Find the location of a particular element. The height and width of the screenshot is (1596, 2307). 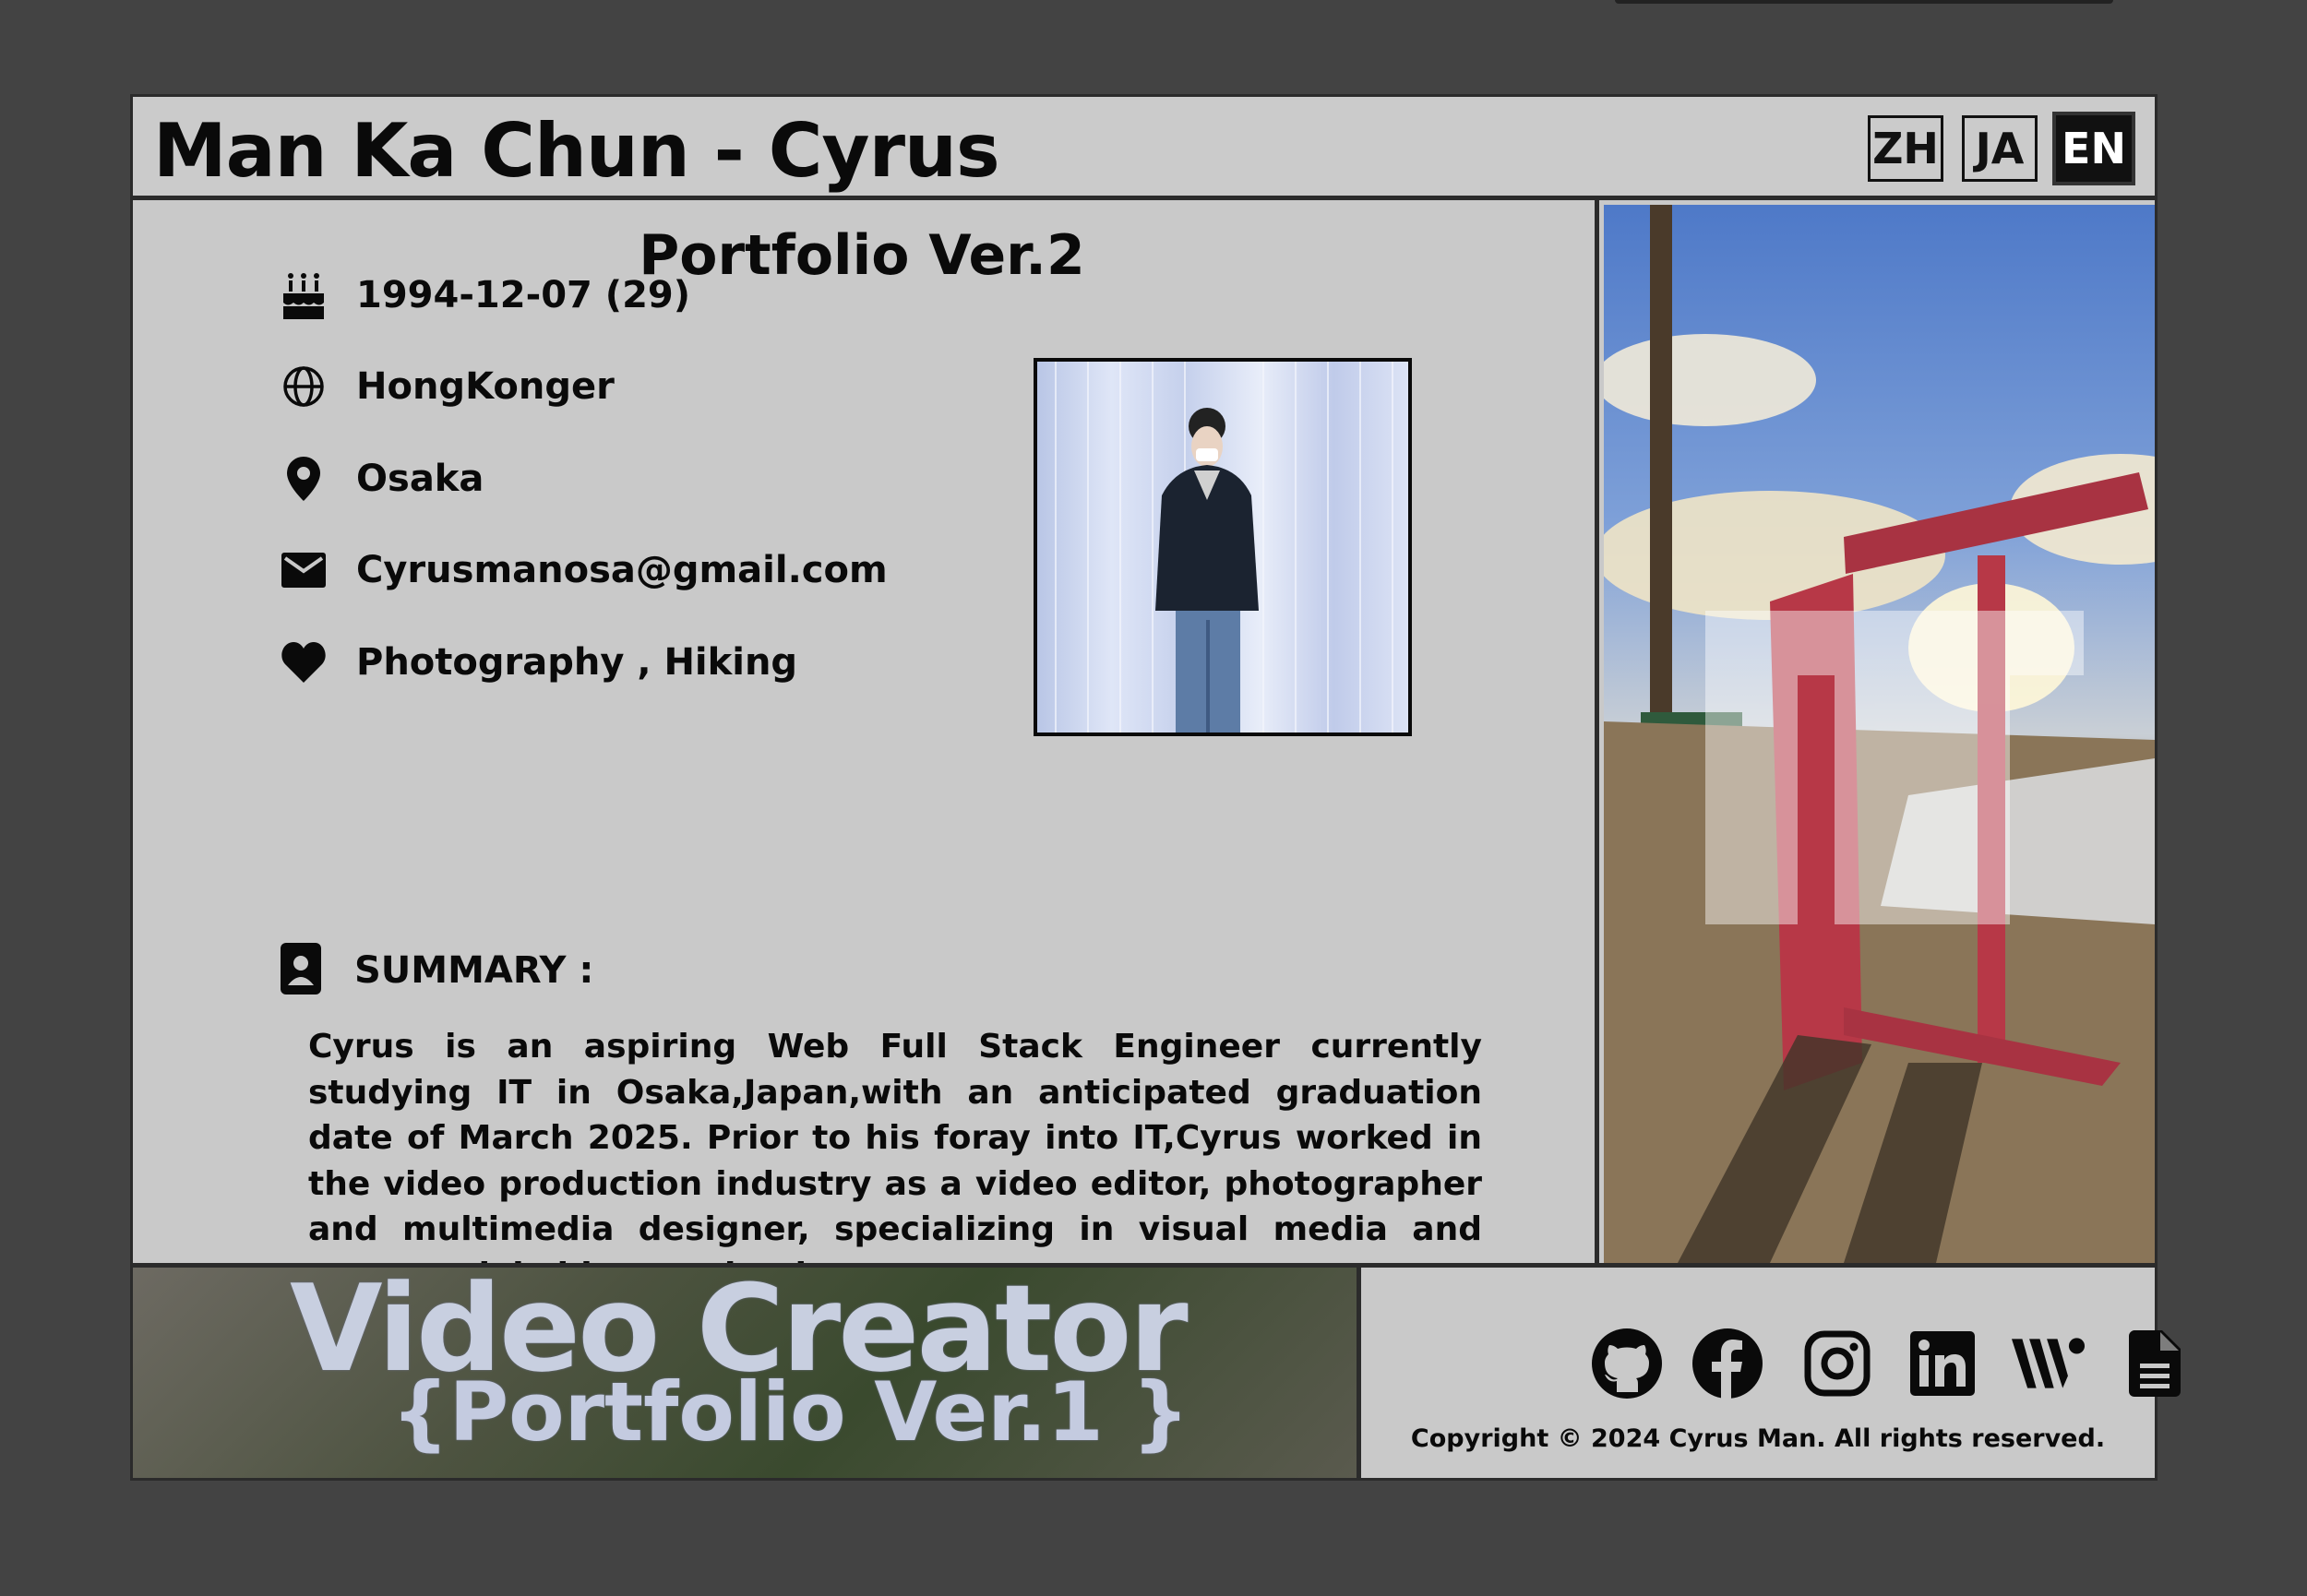

lang-button-ja: JA is located at coordinates (2000, 148).